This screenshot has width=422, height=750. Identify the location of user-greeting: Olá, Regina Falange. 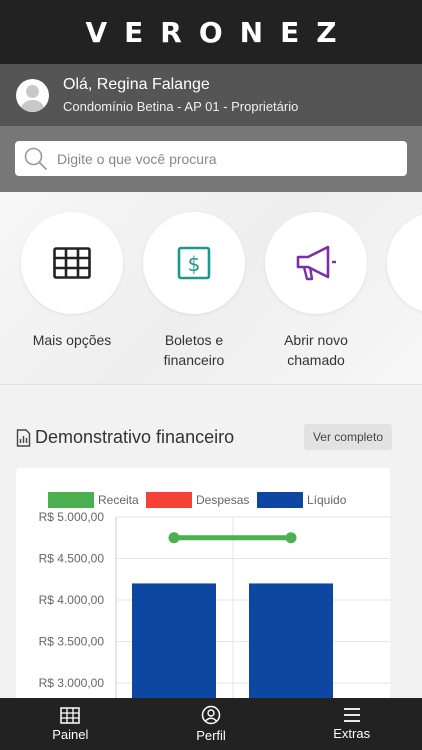
(136, 84).